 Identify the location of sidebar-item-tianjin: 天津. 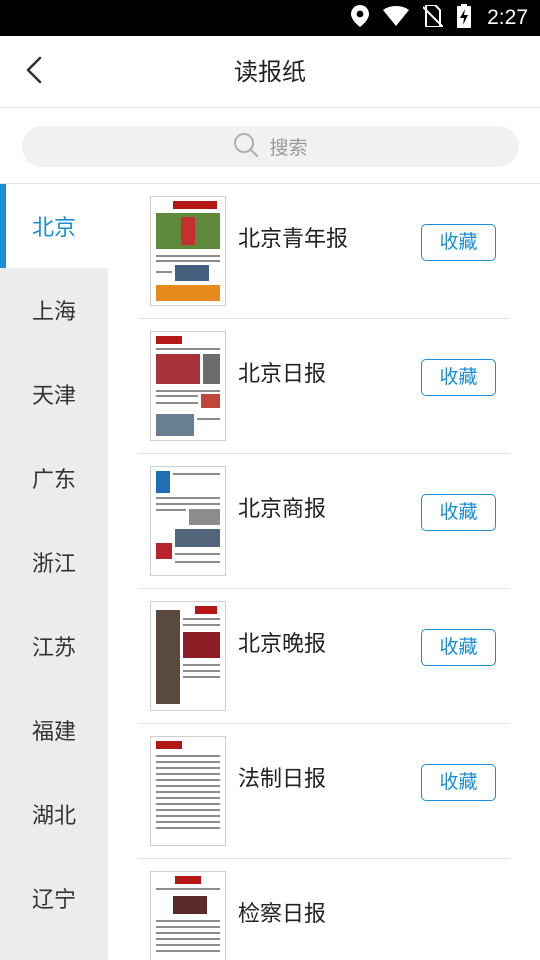
(54, 394).